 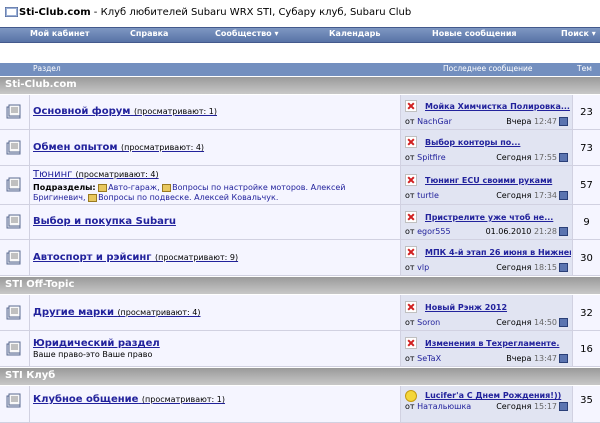 I want to click on forum-title-text: Клубное общение, so click(x=85, y=399).